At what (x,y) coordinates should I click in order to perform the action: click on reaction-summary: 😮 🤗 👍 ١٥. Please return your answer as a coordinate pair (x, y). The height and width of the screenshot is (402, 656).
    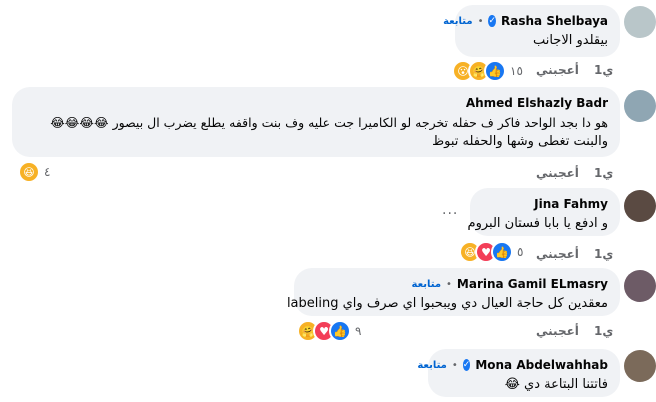
    Looking at the image, I should click on (487, 71).